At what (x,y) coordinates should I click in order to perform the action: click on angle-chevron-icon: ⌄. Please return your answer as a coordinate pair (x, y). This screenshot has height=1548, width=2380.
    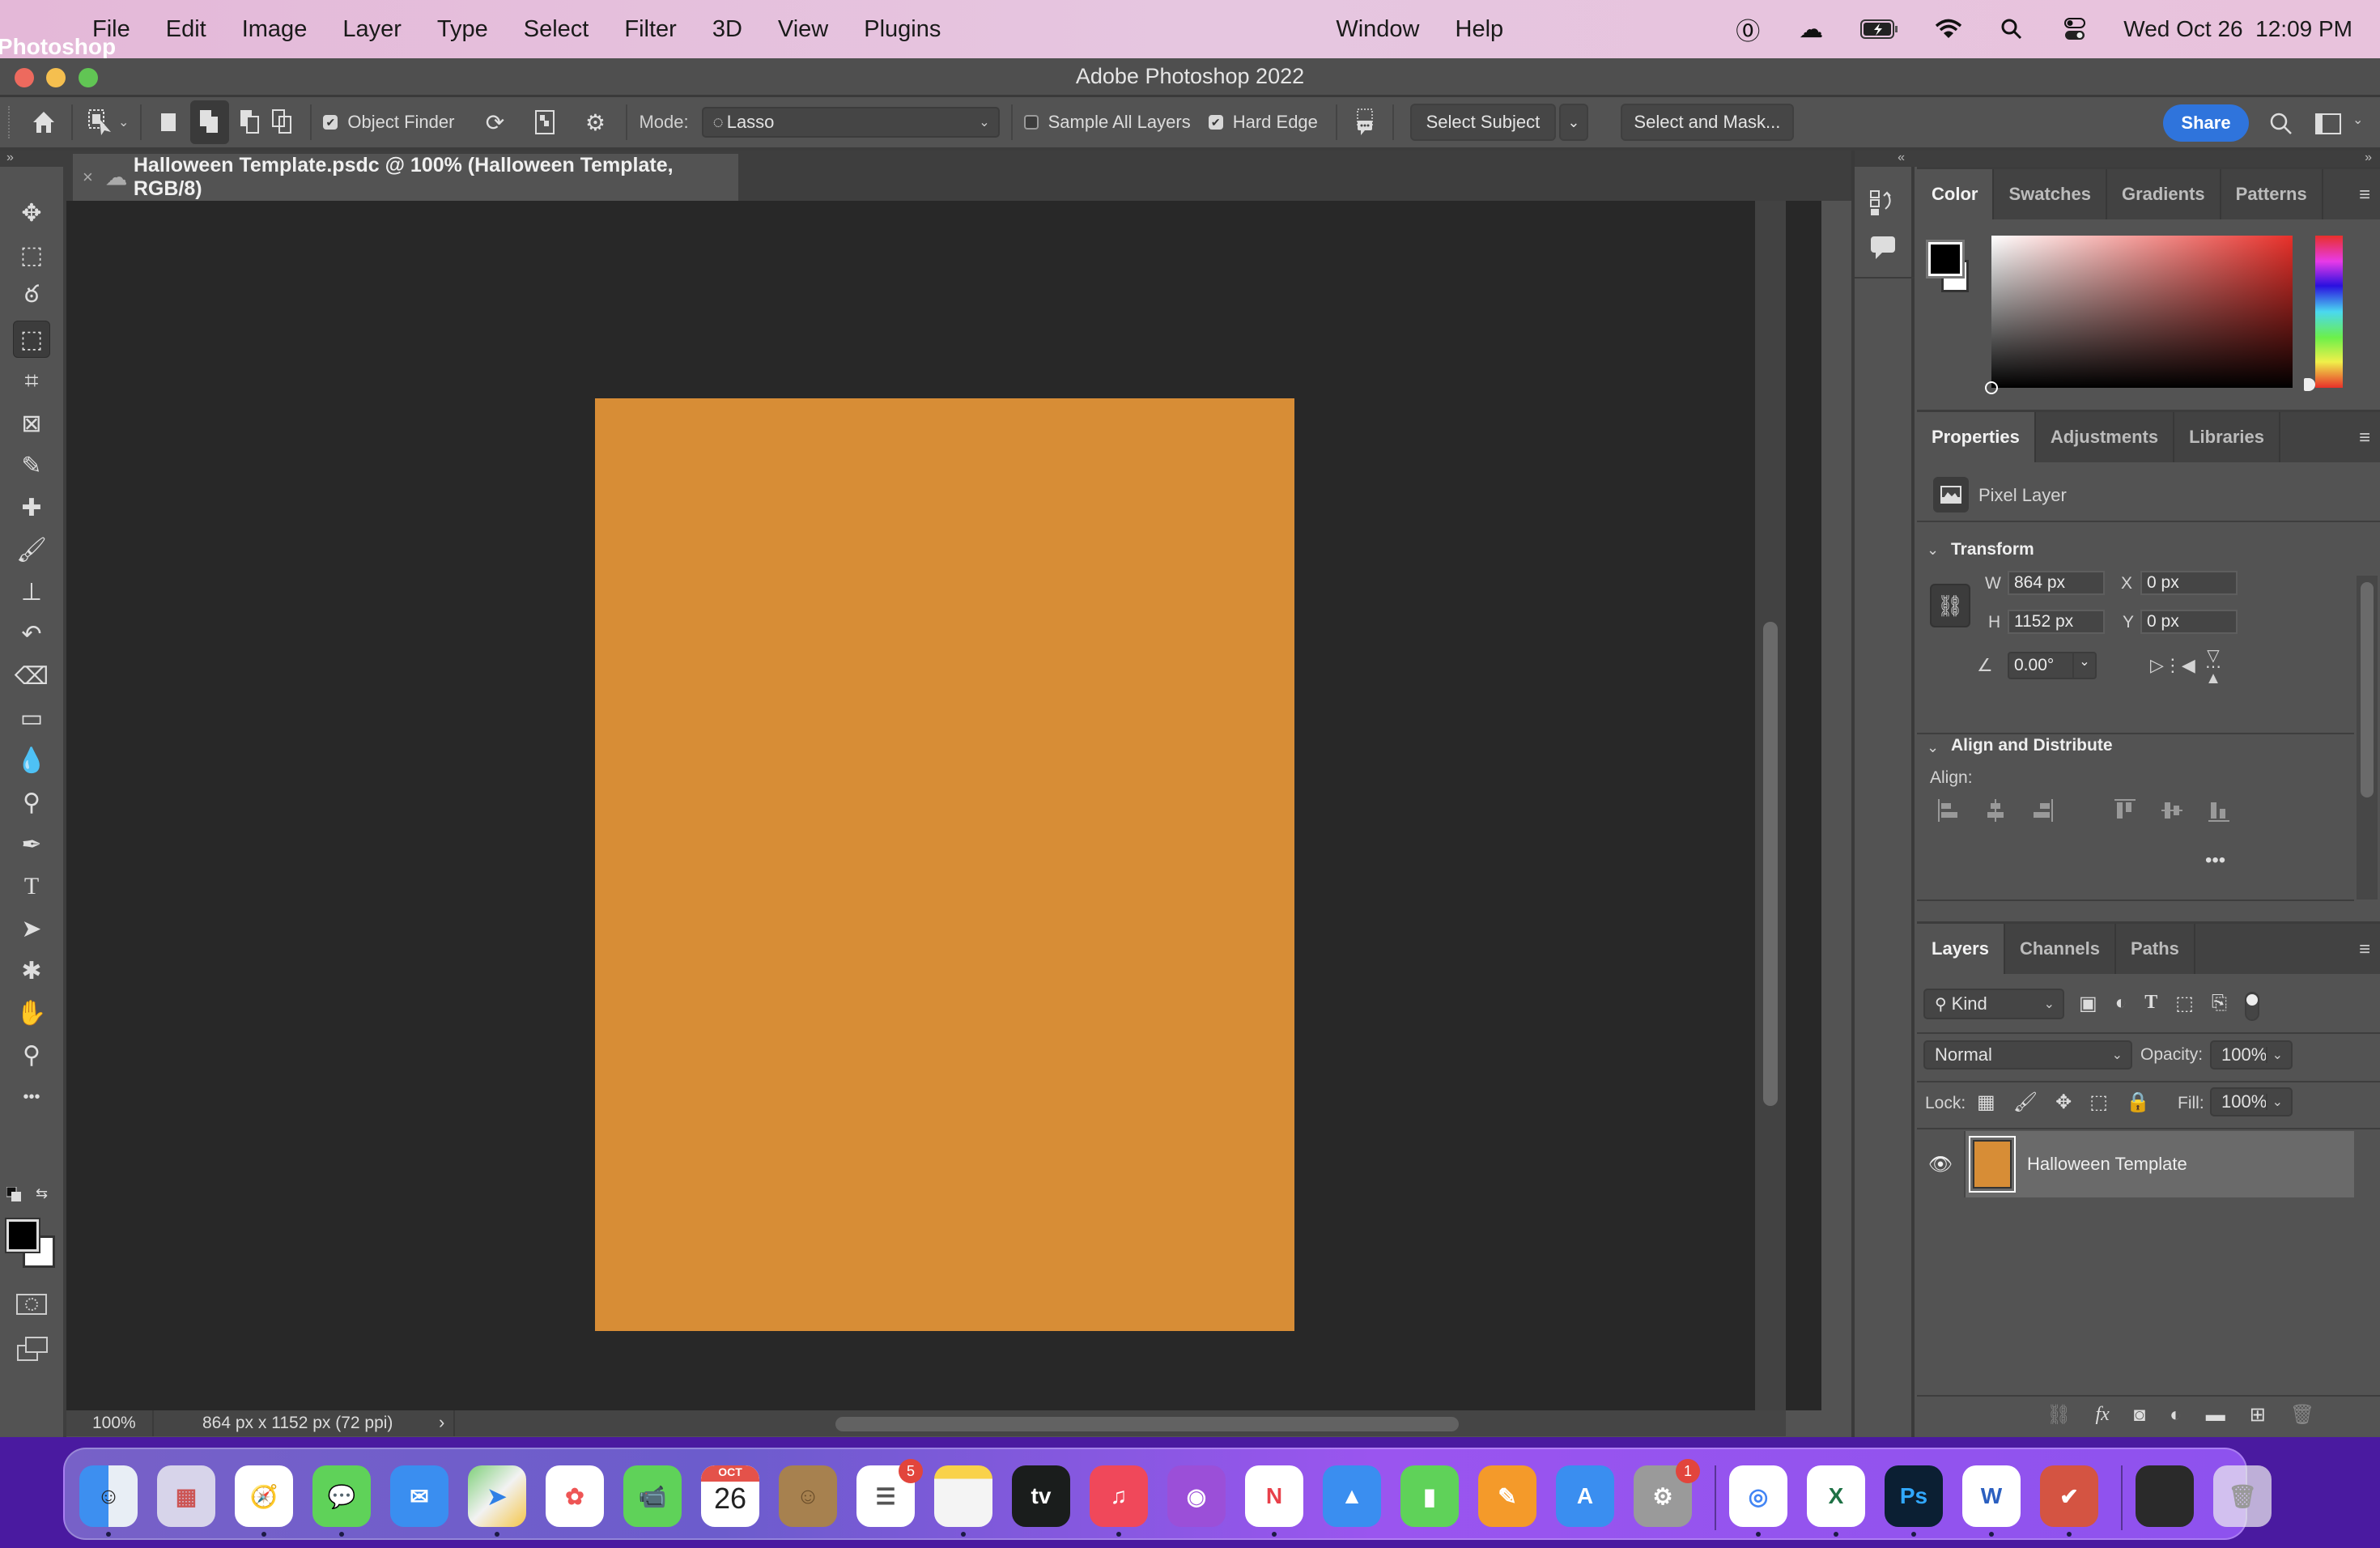
    Looking at the image, I should click on (2083, 665).